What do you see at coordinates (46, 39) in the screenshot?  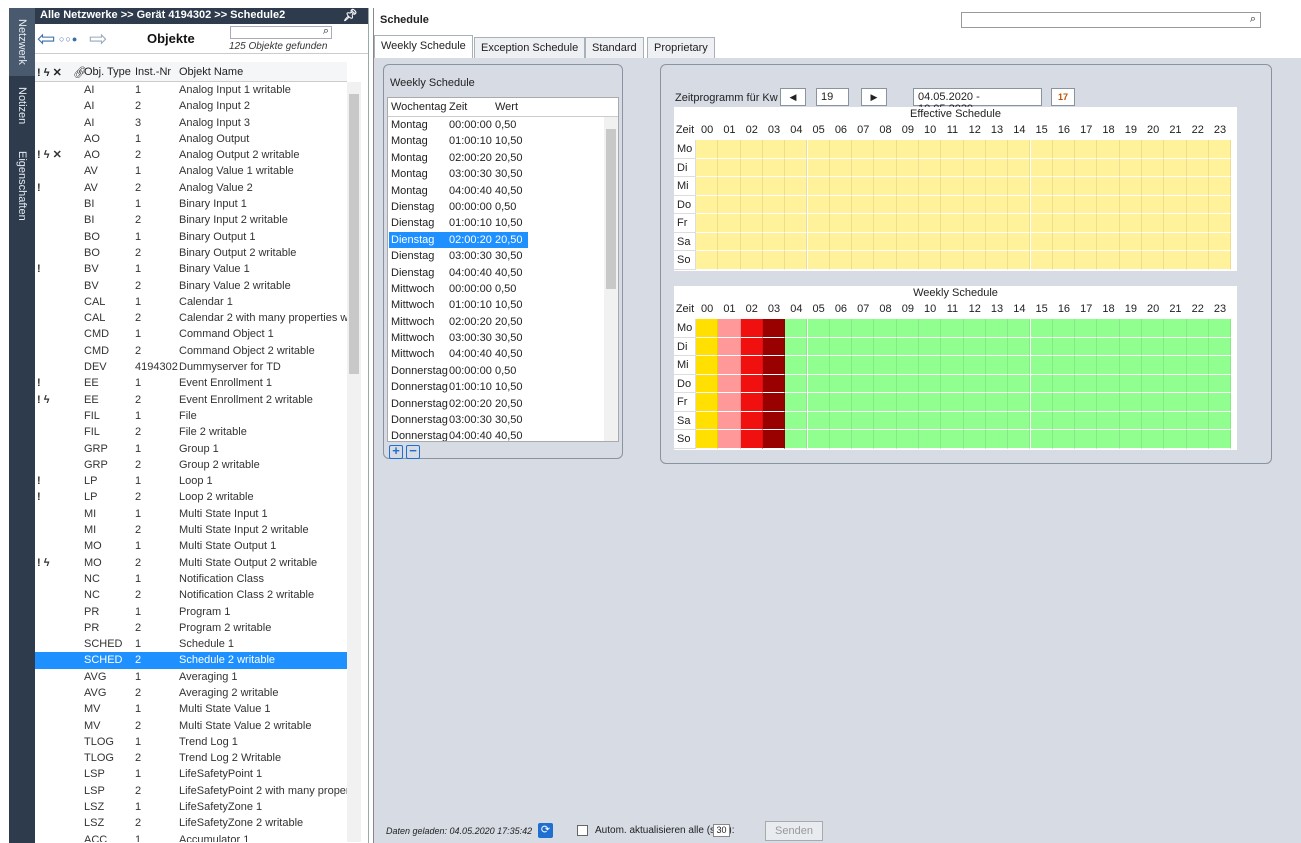 I see `back-arrow-icon: ⇦` at bounding box center [46, 39].